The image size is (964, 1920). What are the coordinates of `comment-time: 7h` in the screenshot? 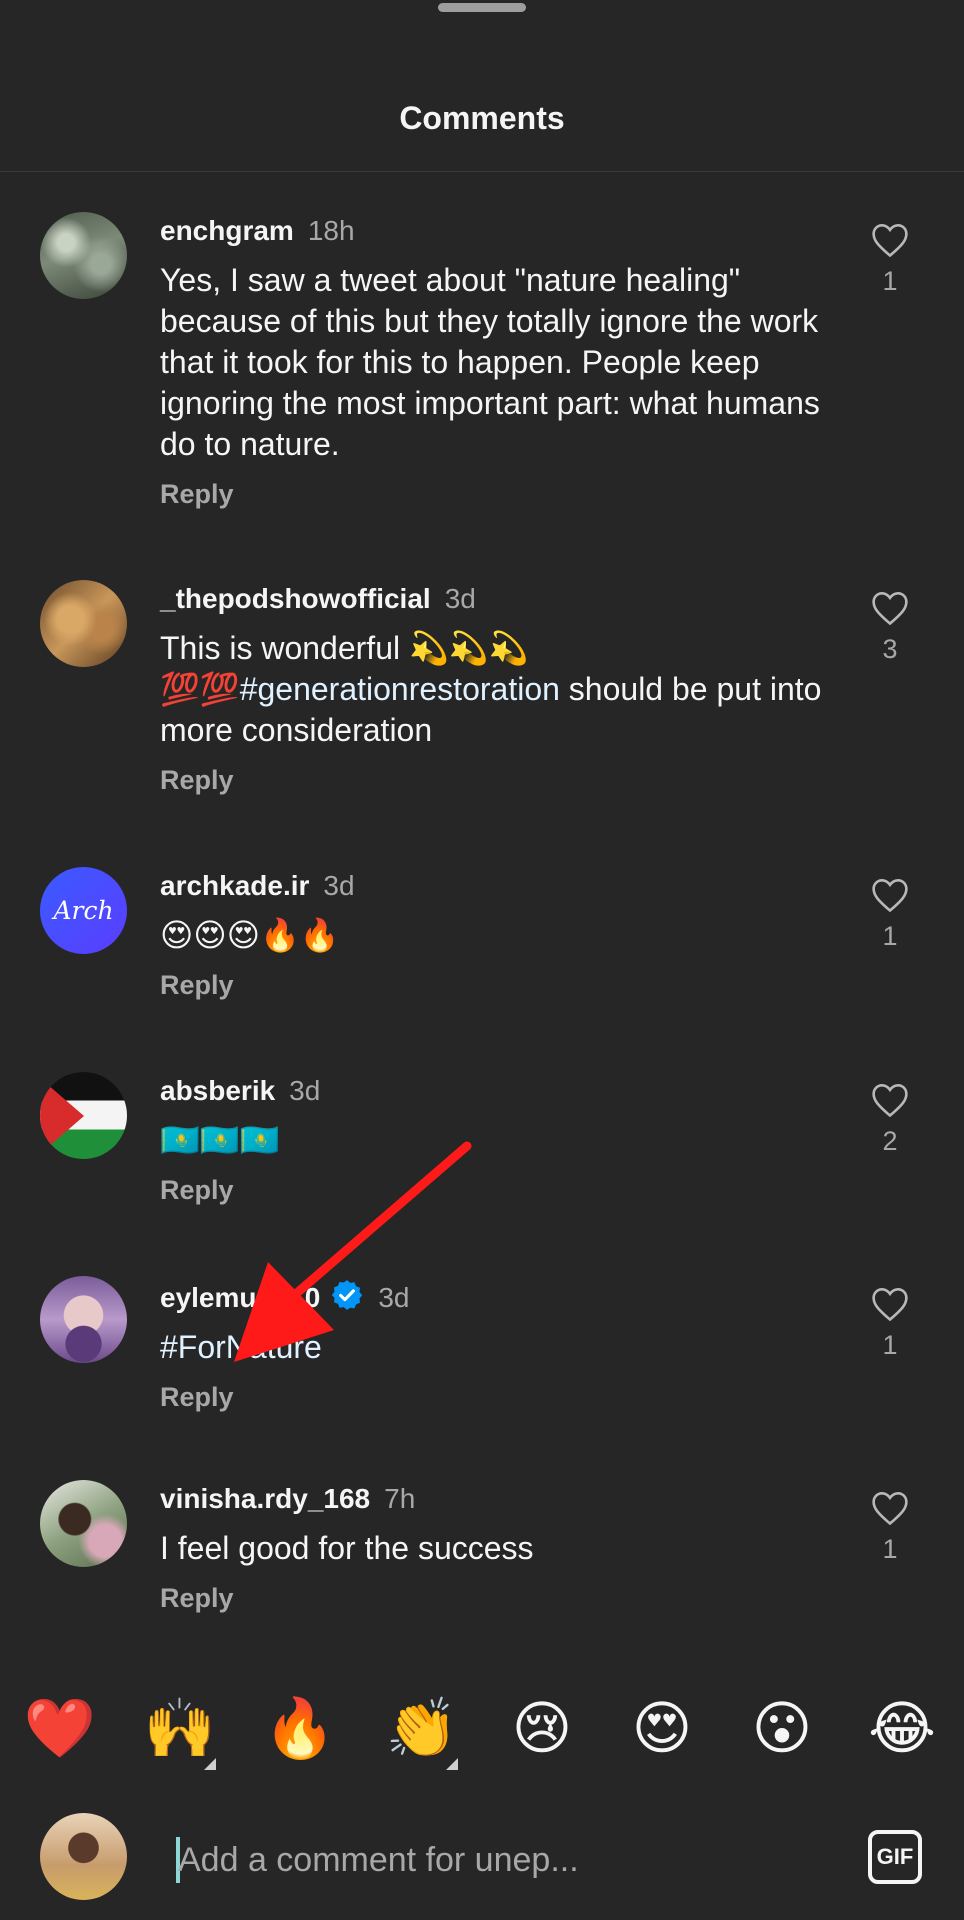 It's located at (400, 1498).